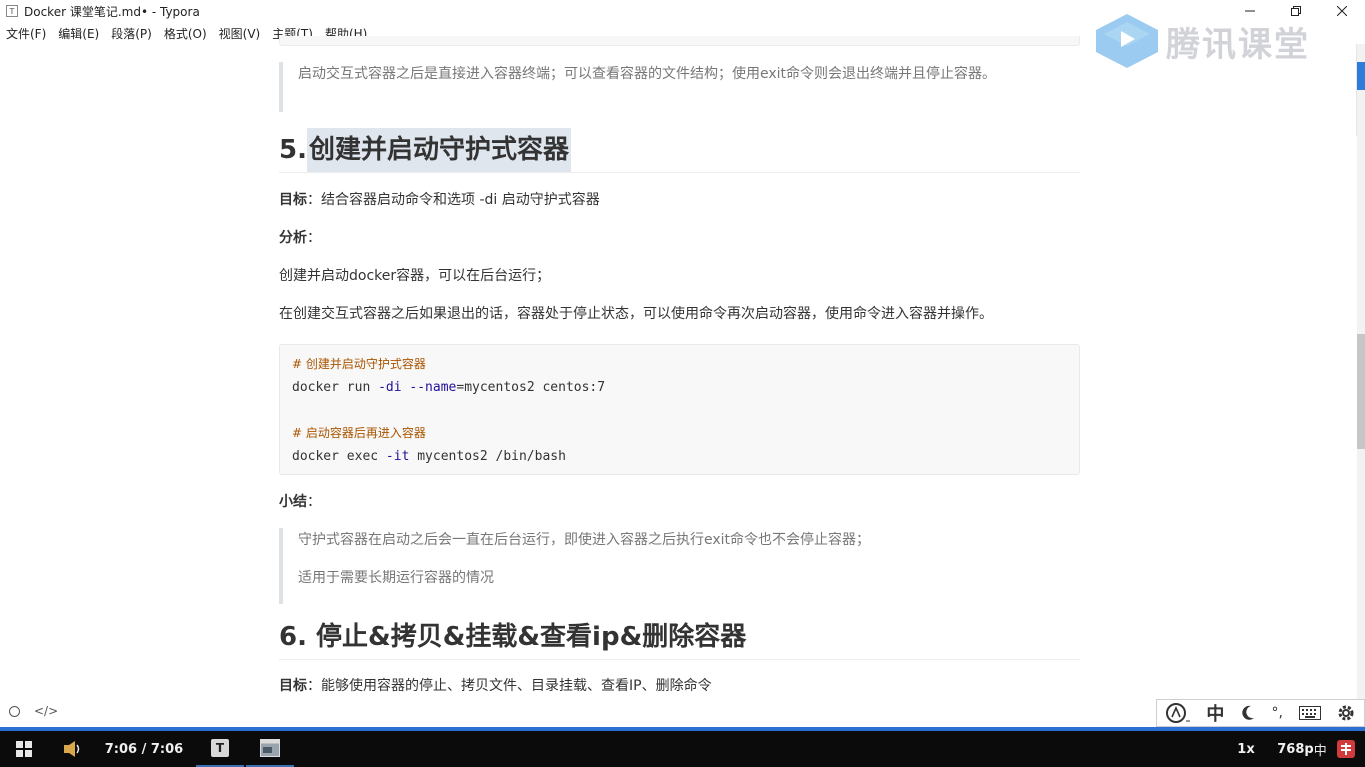 The width and height of the screenshot is (1365, 767). I want to click on watermark-text: 腾讯课堂, so click(1238, 44).